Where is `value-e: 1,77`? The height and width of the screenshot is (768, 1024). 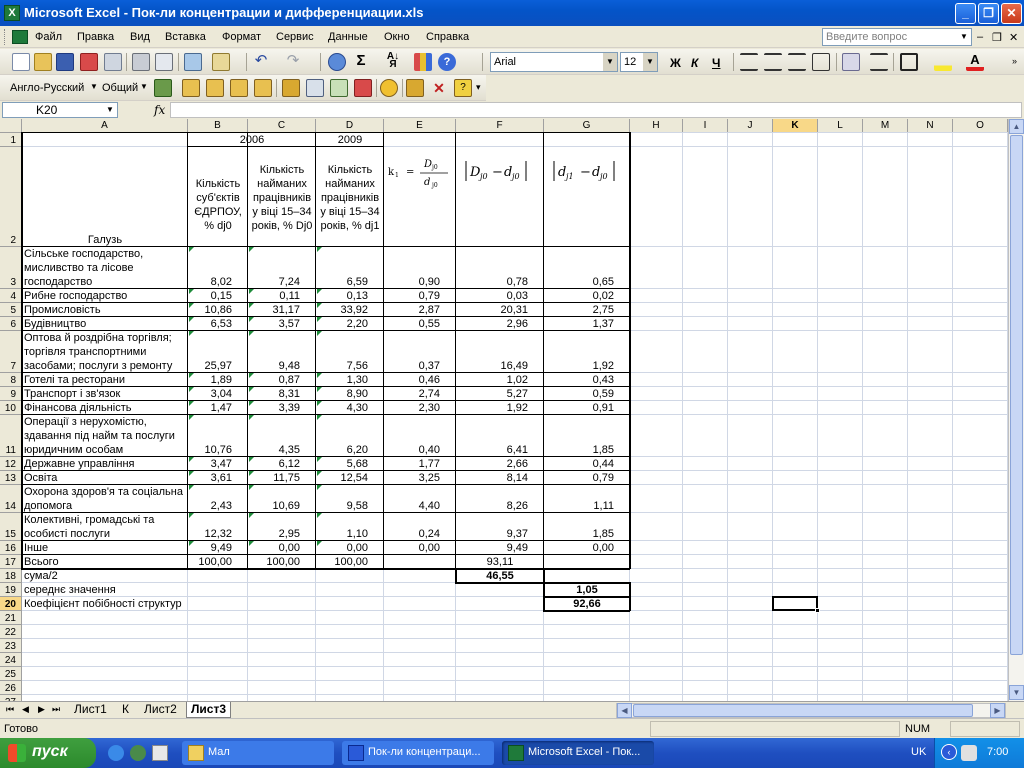
value-e: 1,77 is located at coordinates (420, 464).